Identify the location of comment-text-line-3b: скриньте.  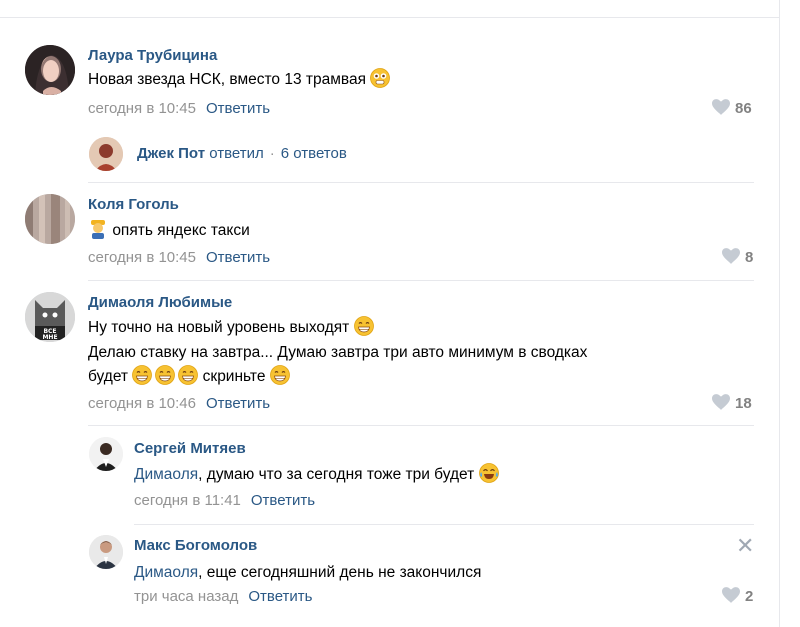
(234, 376).